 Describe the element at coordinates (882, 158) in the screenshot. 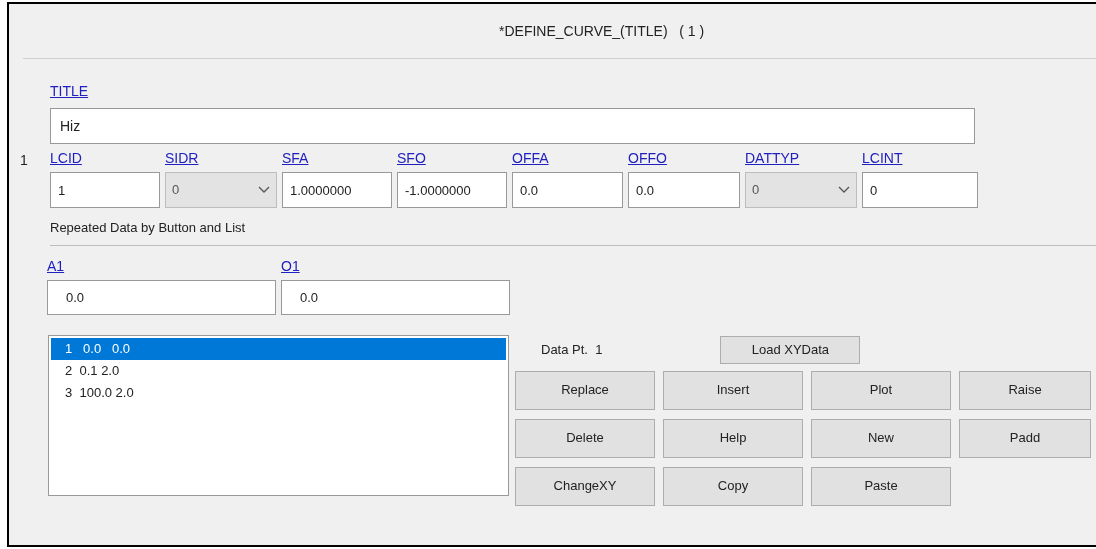

I see `field-link: LCINT` at that location.